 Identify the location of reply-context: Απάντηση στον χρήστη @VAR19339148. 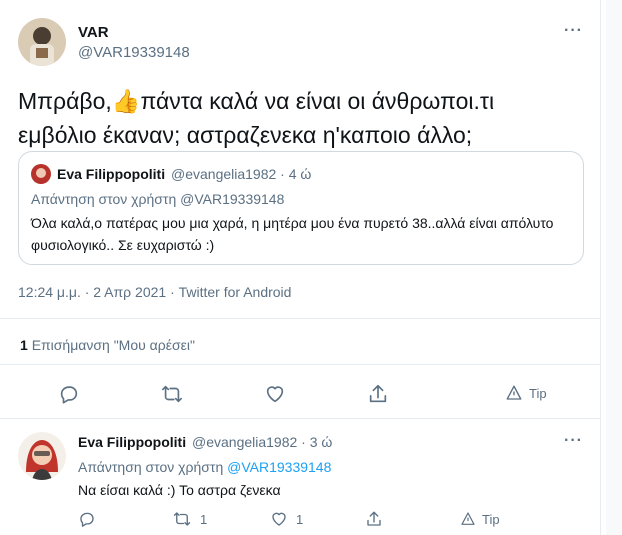
(204, 467).